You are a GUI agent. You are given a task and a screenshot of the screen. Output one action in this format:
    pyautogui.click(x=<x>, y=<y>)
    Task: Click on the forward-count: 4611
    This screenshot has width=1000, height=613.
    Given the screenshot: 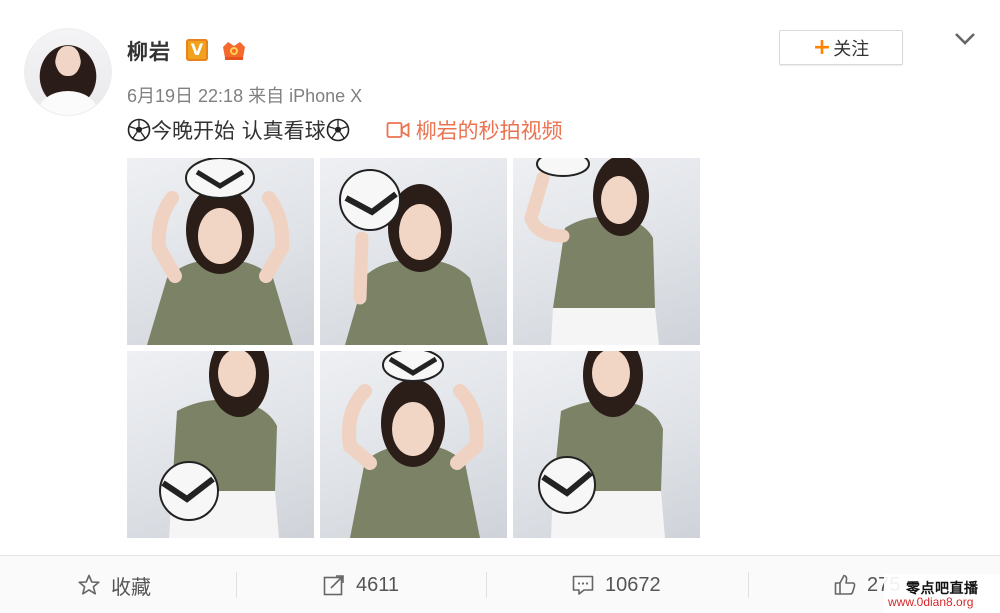 What is the action you would take?
    pyautogui.click(x=378, y=584)
    